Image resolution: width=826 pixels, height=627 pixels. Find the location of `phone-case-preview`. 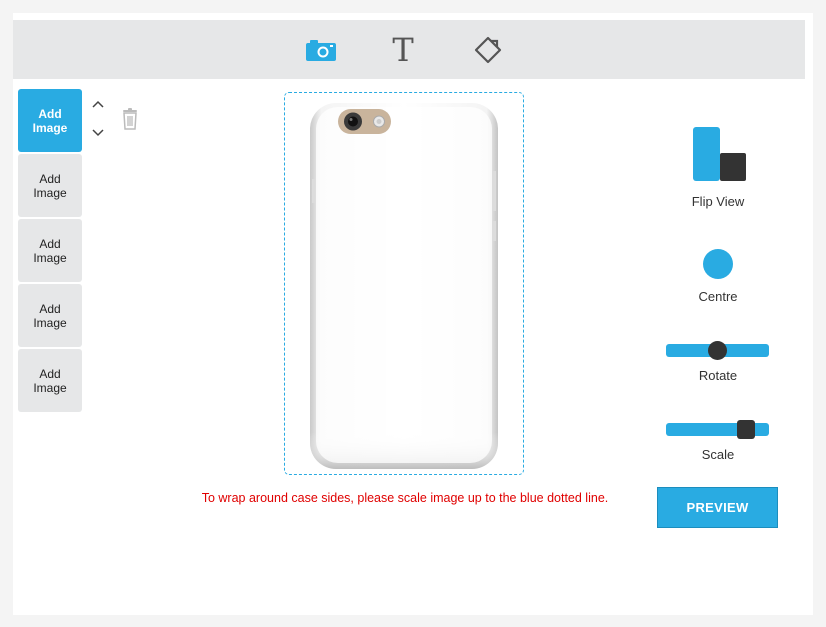

phone-case-preview is located at coordinates (404, 286).